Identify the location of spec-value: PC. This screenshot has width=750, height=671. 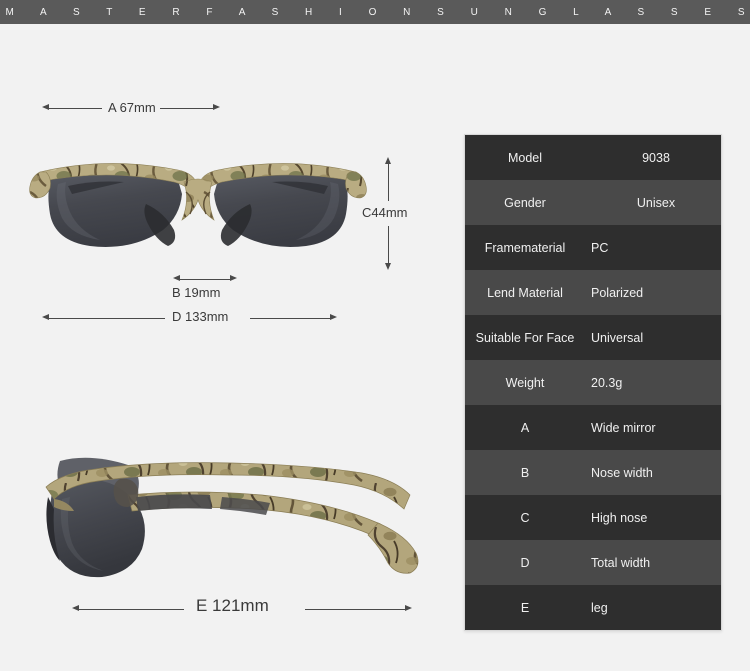
(600, 247).